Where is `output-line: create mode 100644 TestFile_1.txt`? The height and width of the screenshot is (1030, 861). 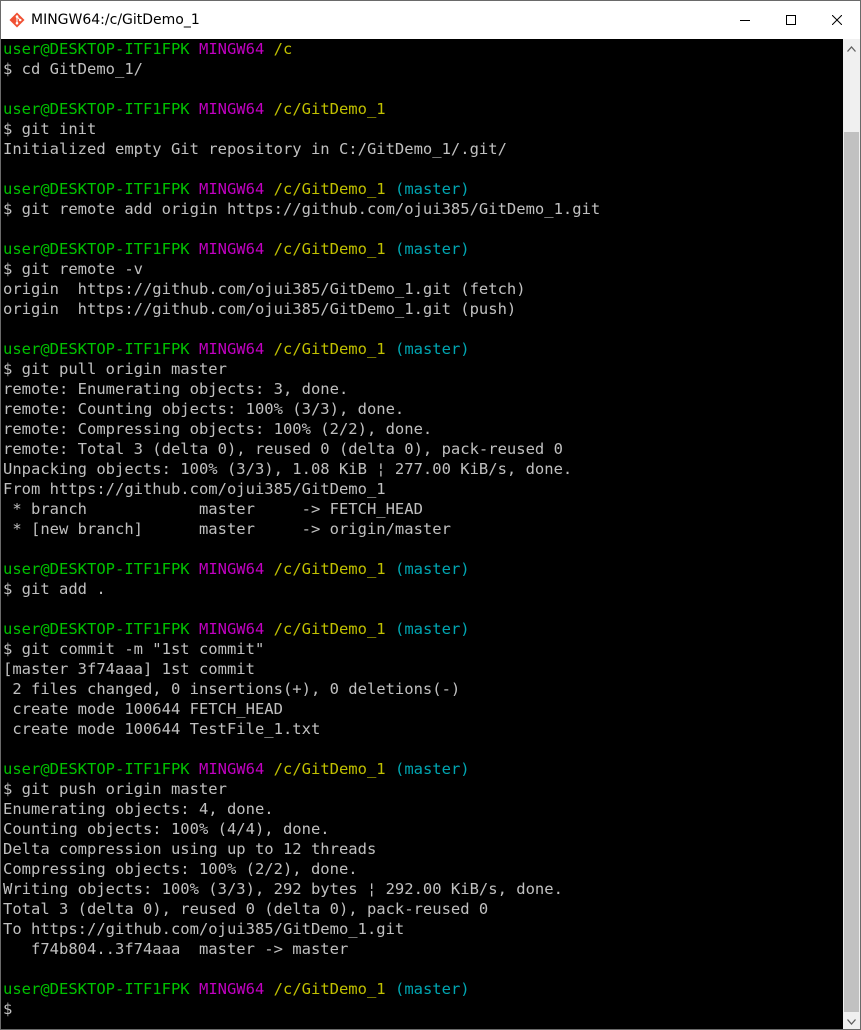
output-line: create mode 100644 TestFile_1.txt is located at coordinates (301, 729).